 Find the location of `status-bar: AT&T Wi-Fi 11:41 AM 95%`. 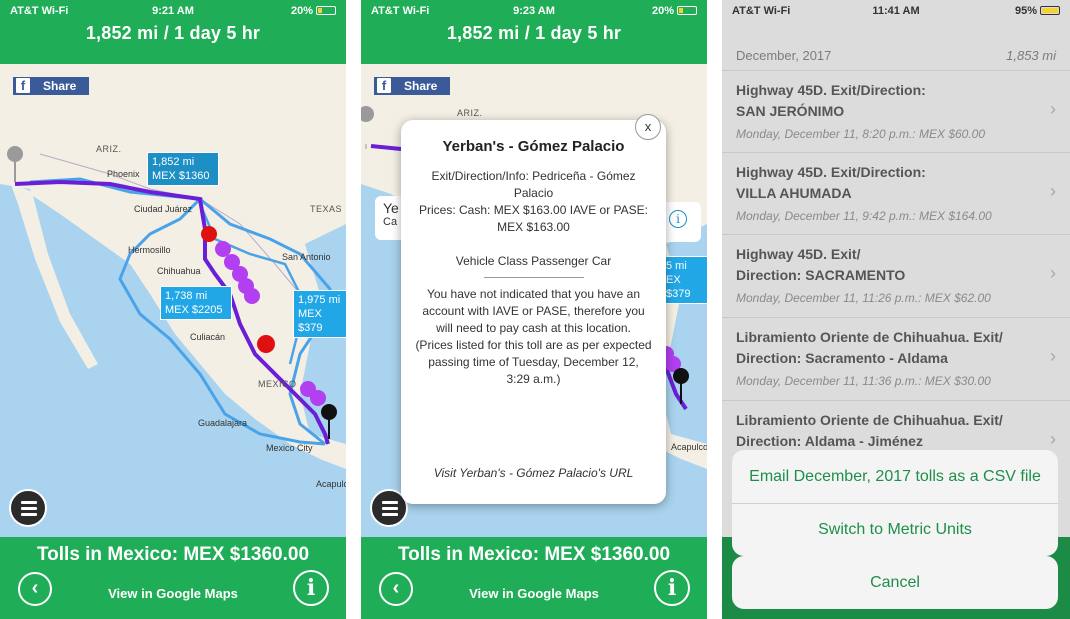

status-bar: AT&T Wi-Fi 11:41 AM 95% is located at coordinates (896, 13).